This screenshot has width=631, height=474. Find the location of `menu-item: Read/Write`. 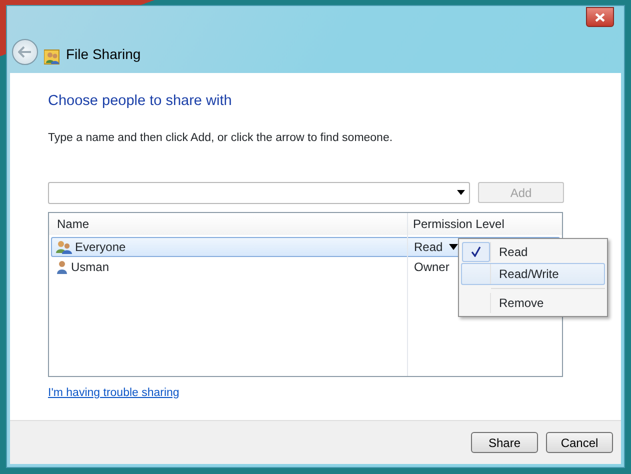

menu-item: Read/Write is located at coordinates (533, 273).